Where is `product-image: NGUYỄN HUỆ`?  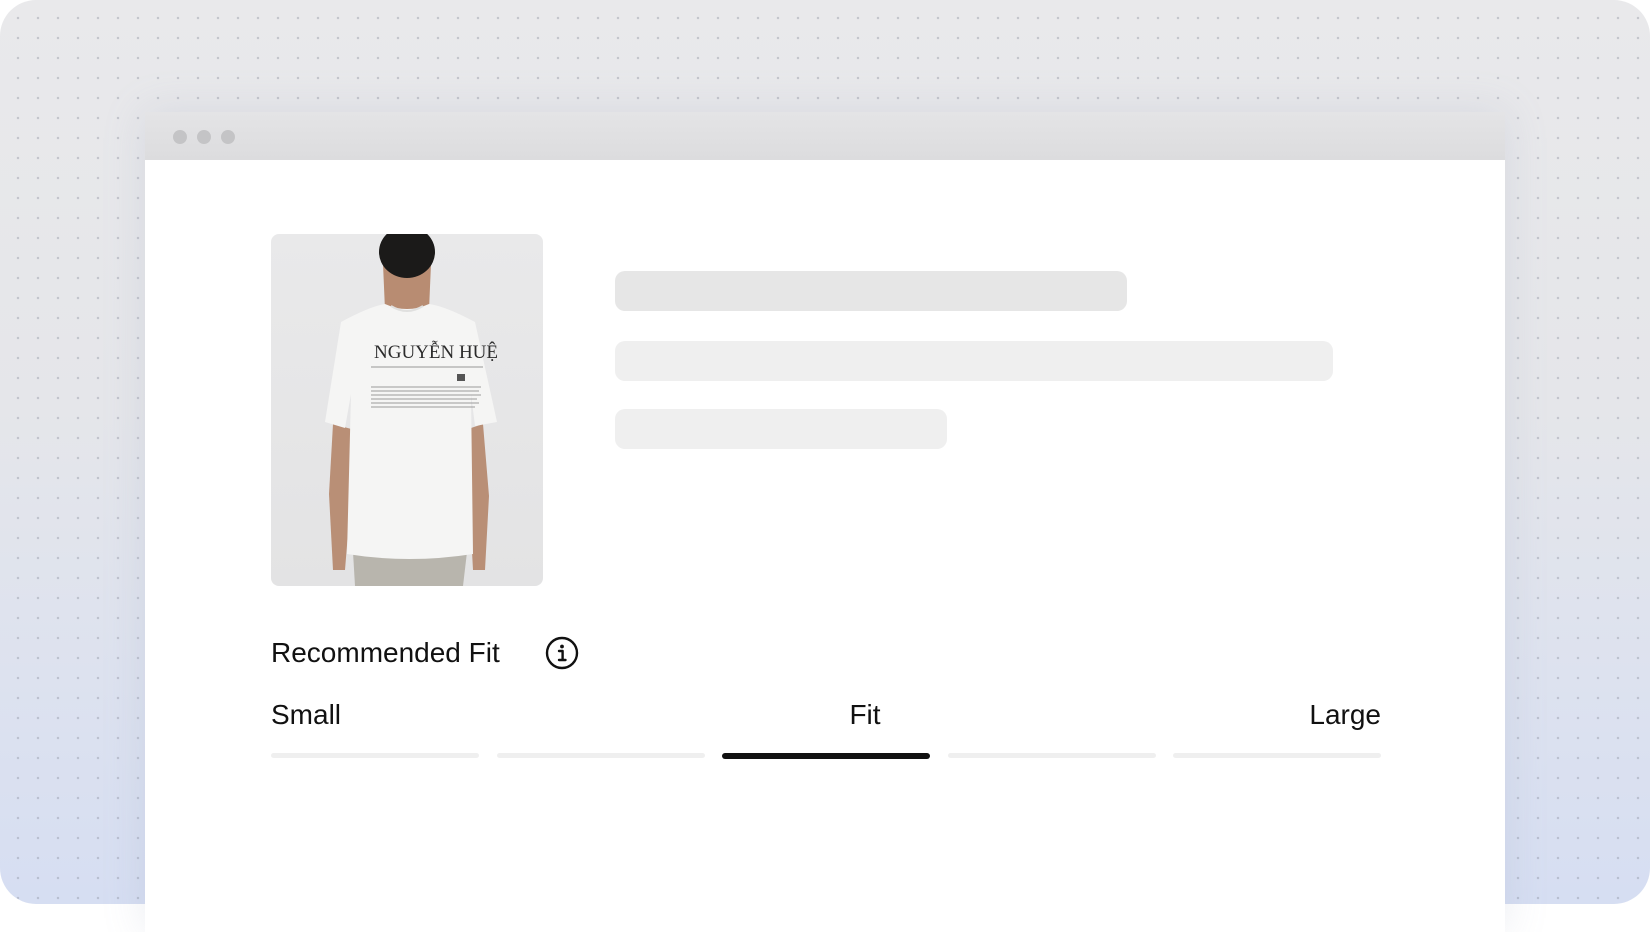
product-image: NGUYỄN HUỆ is located at coordinates (407, 410).